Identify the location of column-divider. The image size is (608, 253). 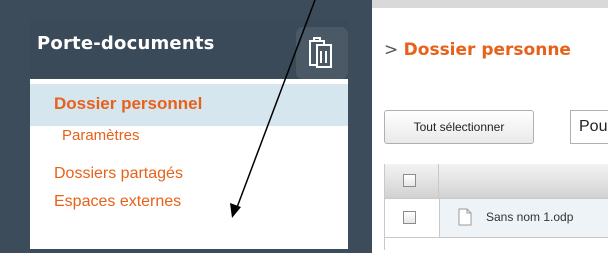
(438, 181).